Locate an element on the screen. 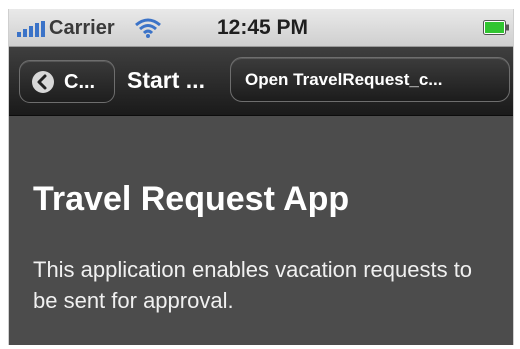 Image resolution: width=520 pixels, height=349 pixels. status-bar: Carrier 12:45 PM is located at coordinates (261, 28).